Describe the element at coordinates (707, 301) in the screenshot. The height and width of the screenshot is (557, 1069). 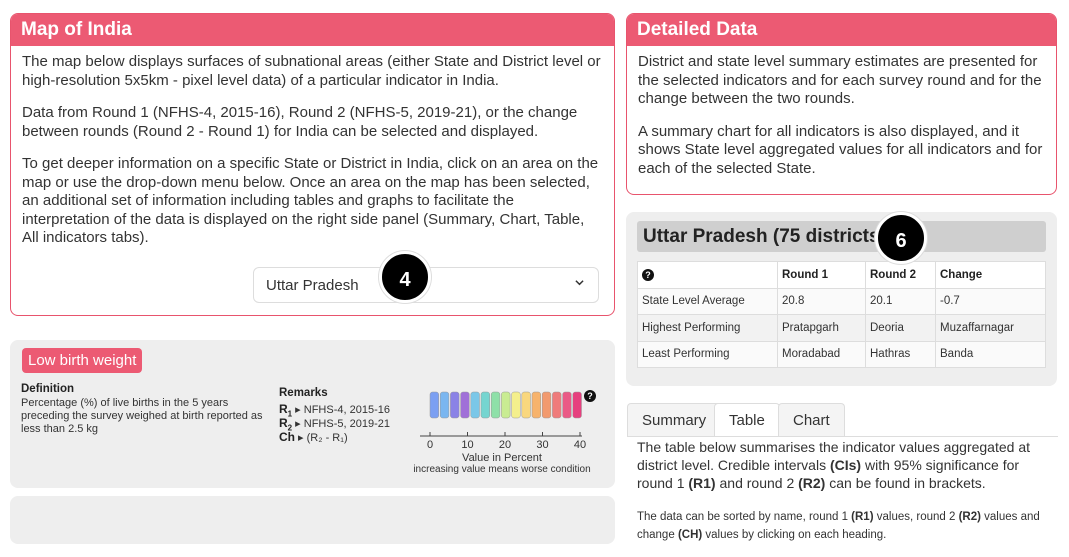
I see `row-label: State Level Average` at that location.